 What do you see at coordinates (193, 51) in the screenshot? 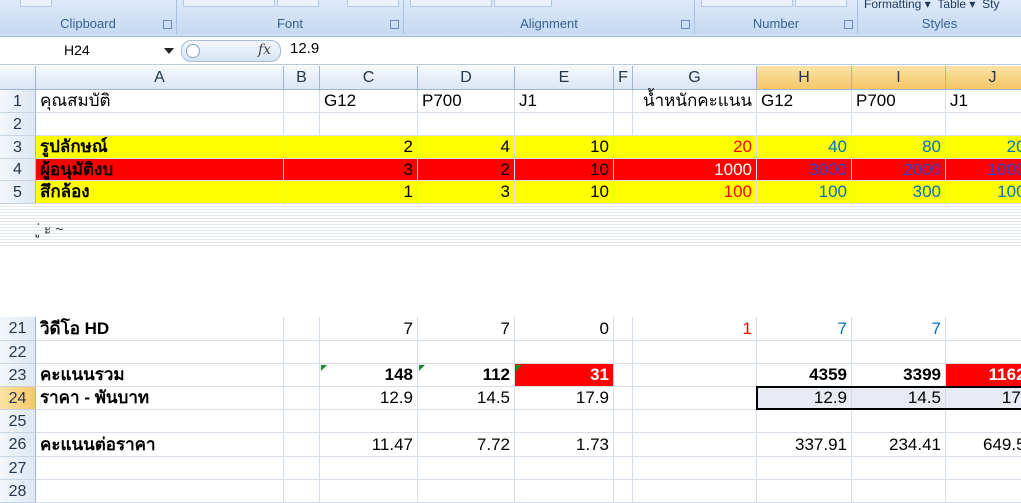
I see `cancel-circle-icon` at bounding box center [193, 51].